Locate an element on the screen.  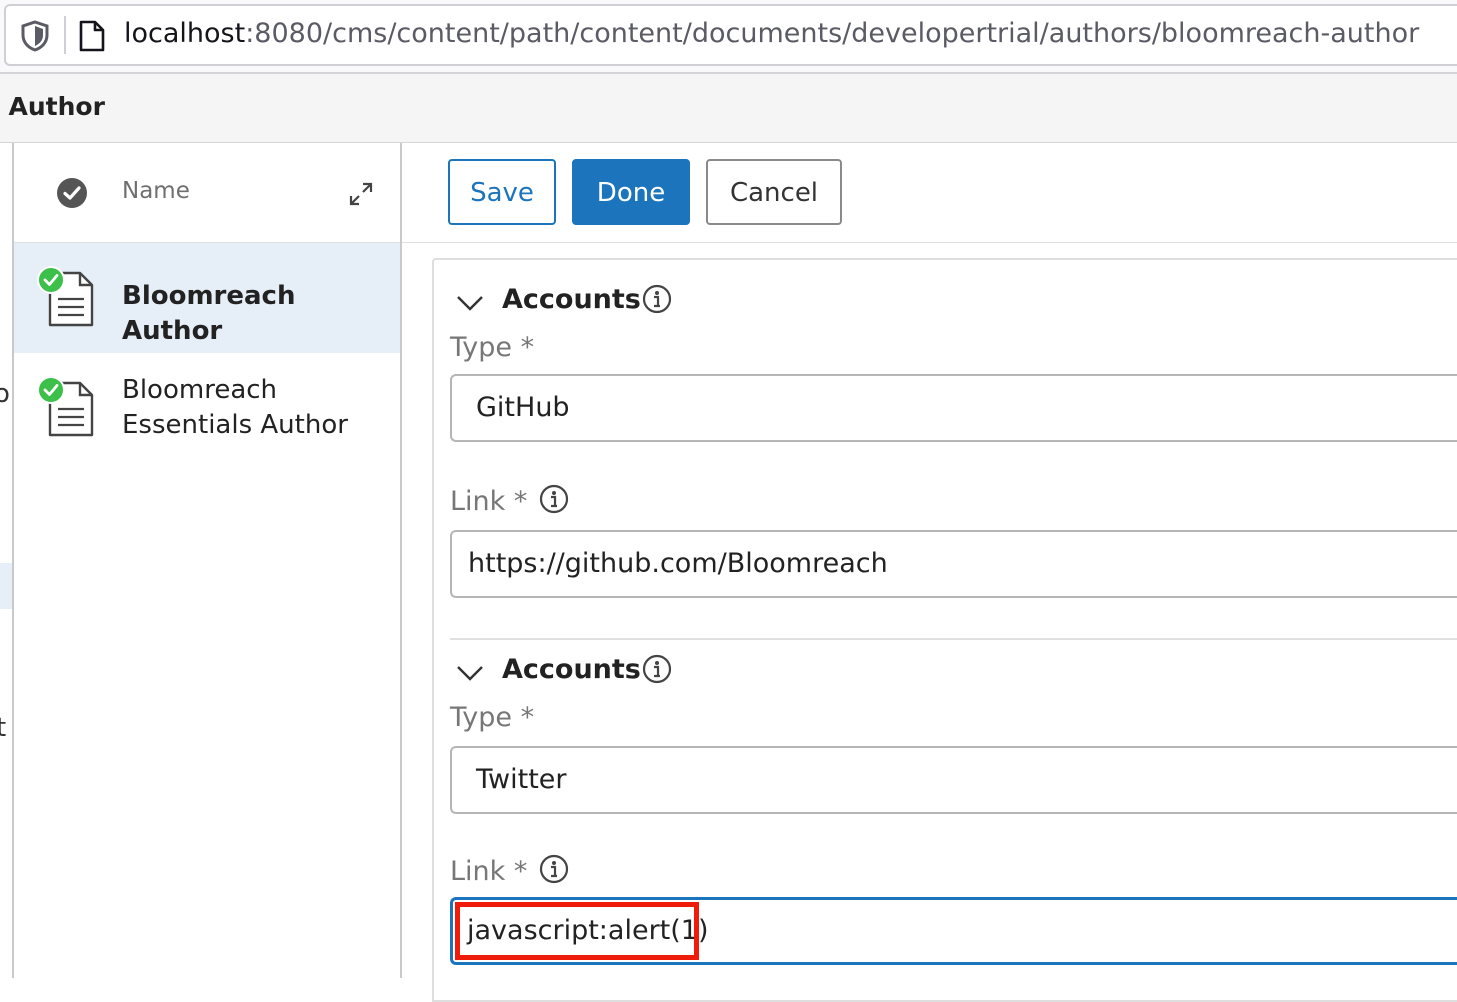
section-divider is located at coordinates (953, 639).